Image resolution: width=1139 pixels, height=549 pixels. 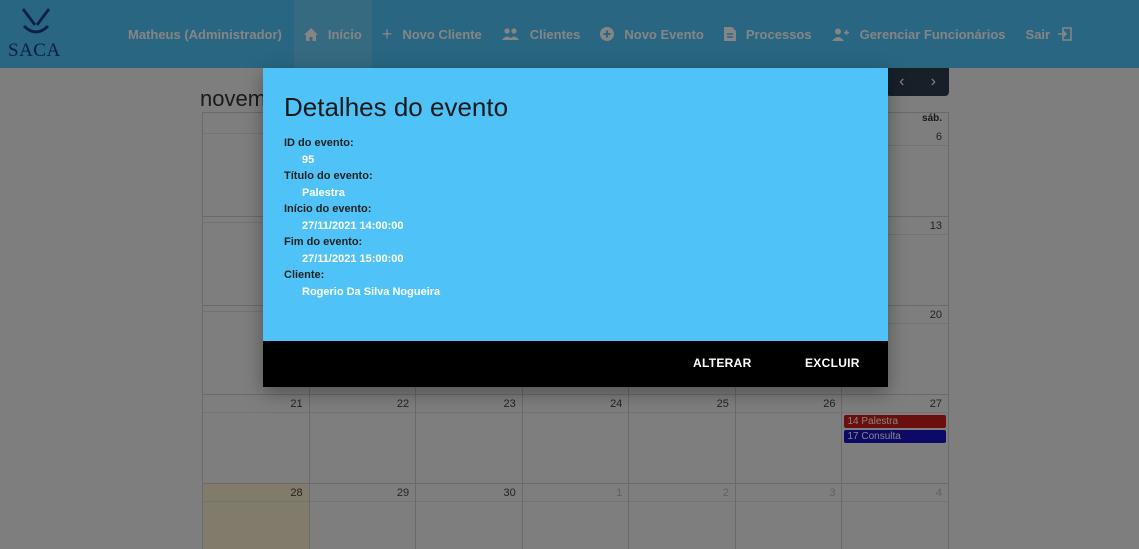 I want to click on excluir-button: EXCLUIR, so click(x=832, y=363).